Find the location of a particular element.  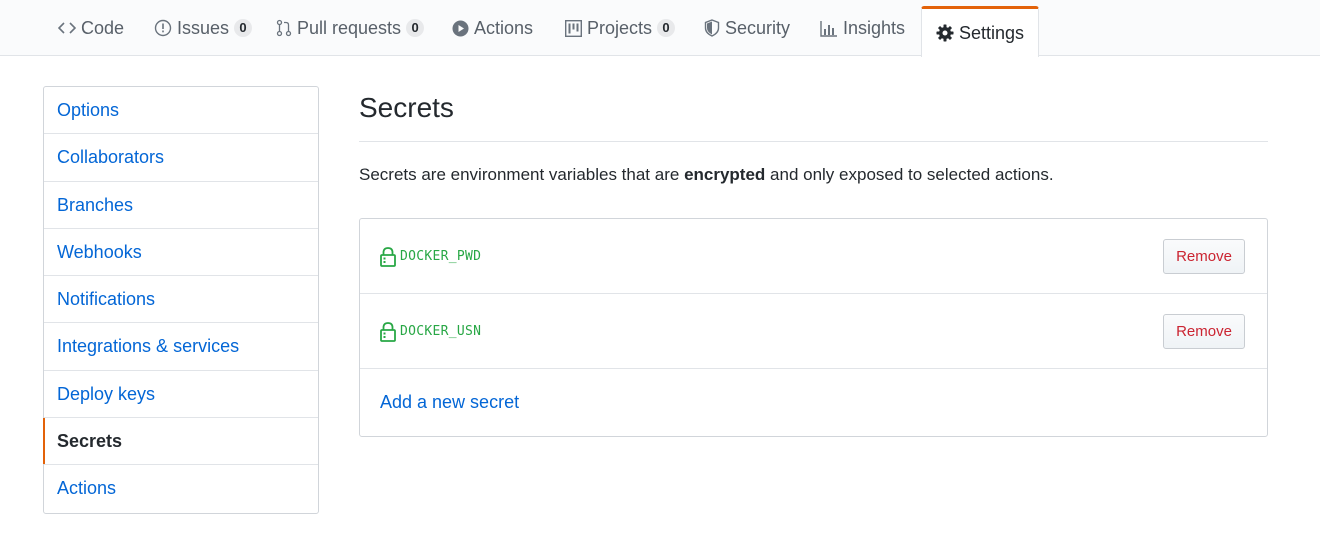

sidebar-item-integrations: Integrations & services is located at coordinates (181, 347).